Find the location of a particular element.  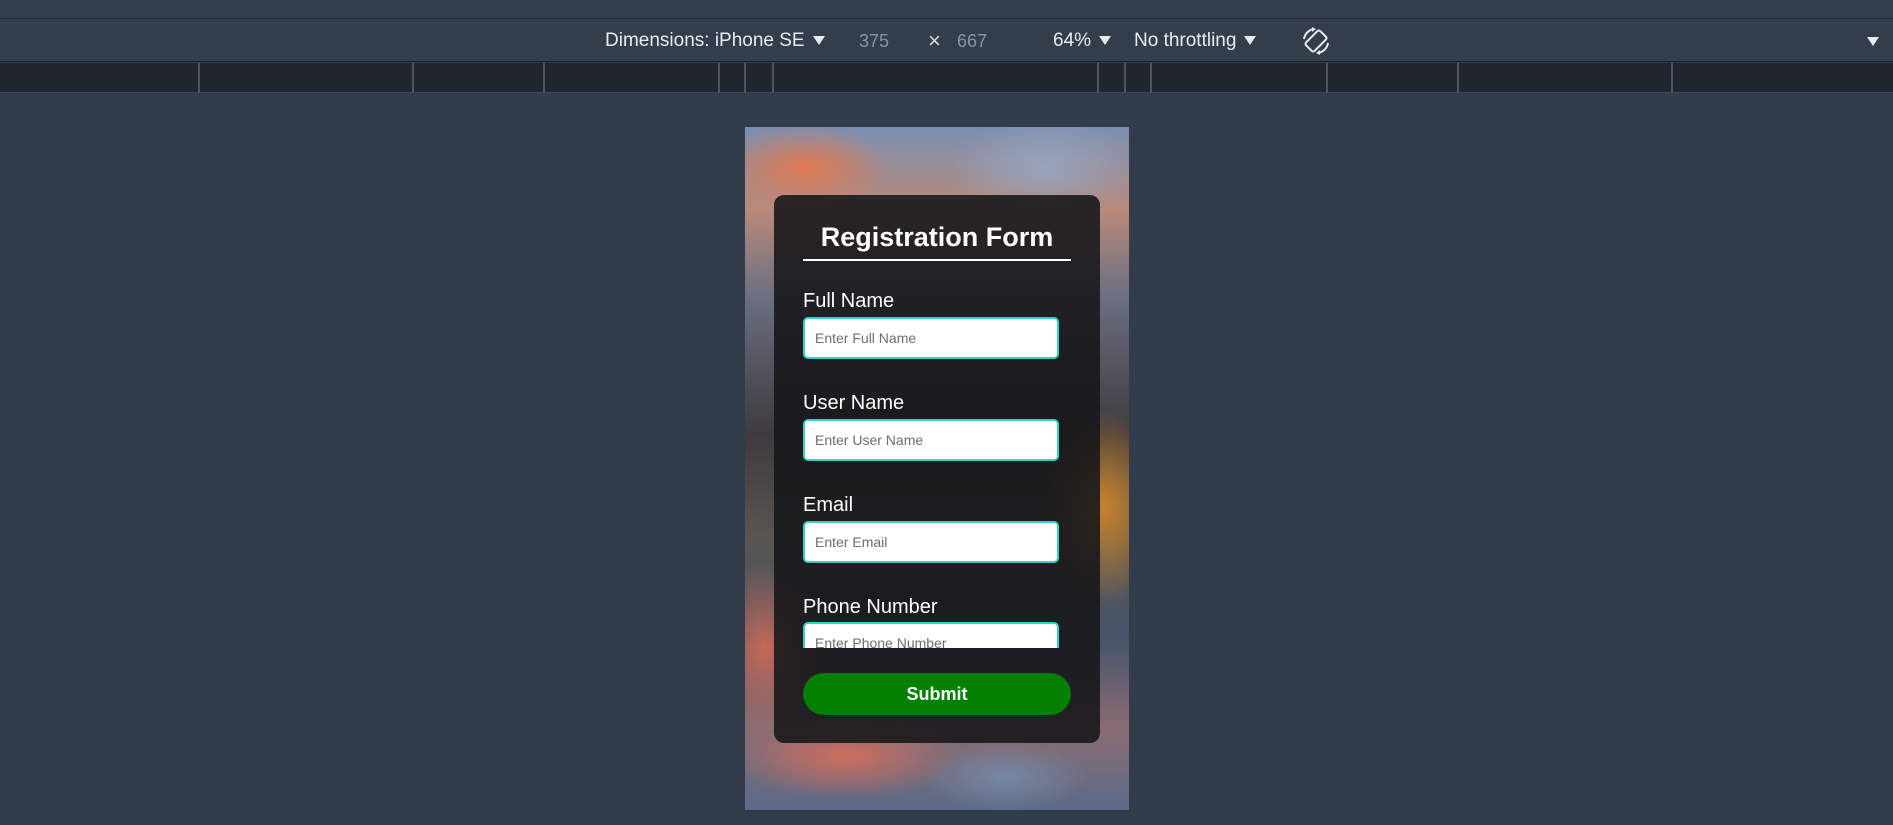

zoom-dropdown: 64% is located at coordinates (1082, 40).